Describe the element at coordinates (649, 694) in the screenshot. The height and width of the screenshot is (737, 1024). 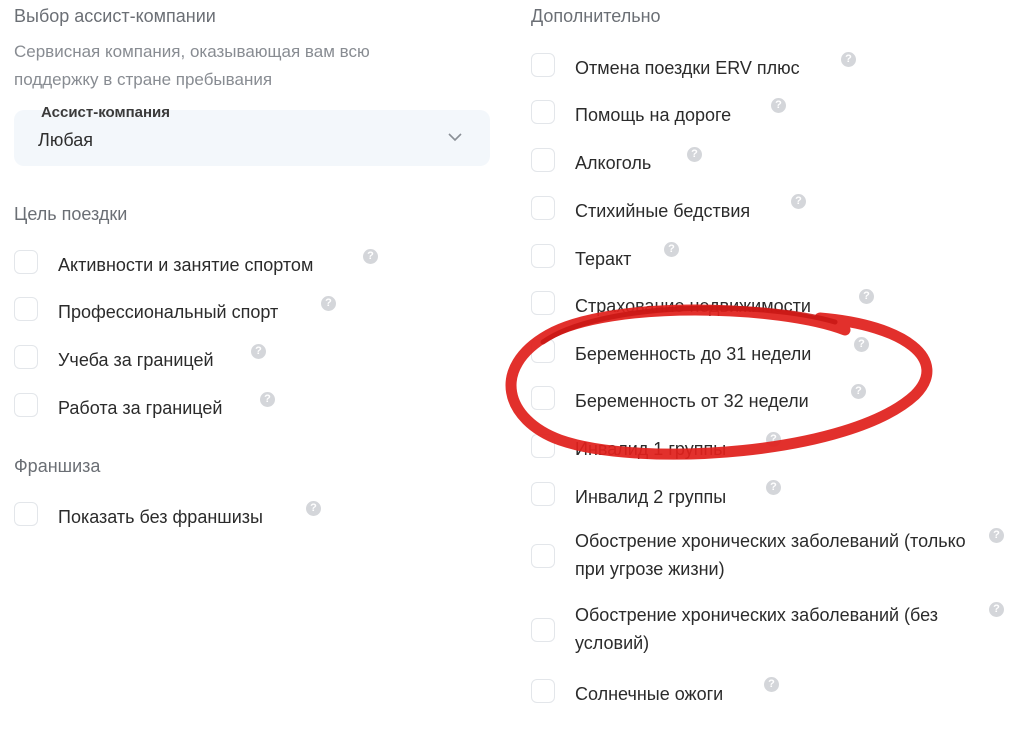
I see `option-label: Солнечные ожоги` at that location.